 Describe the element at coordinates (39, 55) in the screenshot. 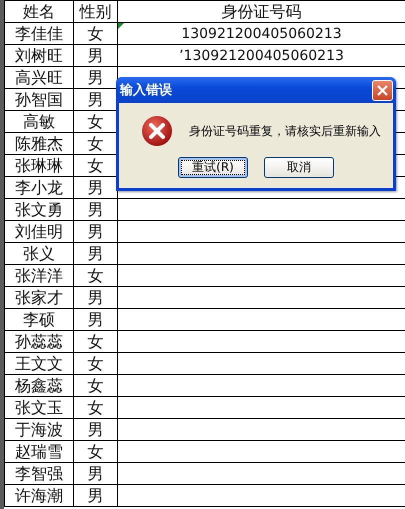

I see `name-cell: 刘树旺` at that location.